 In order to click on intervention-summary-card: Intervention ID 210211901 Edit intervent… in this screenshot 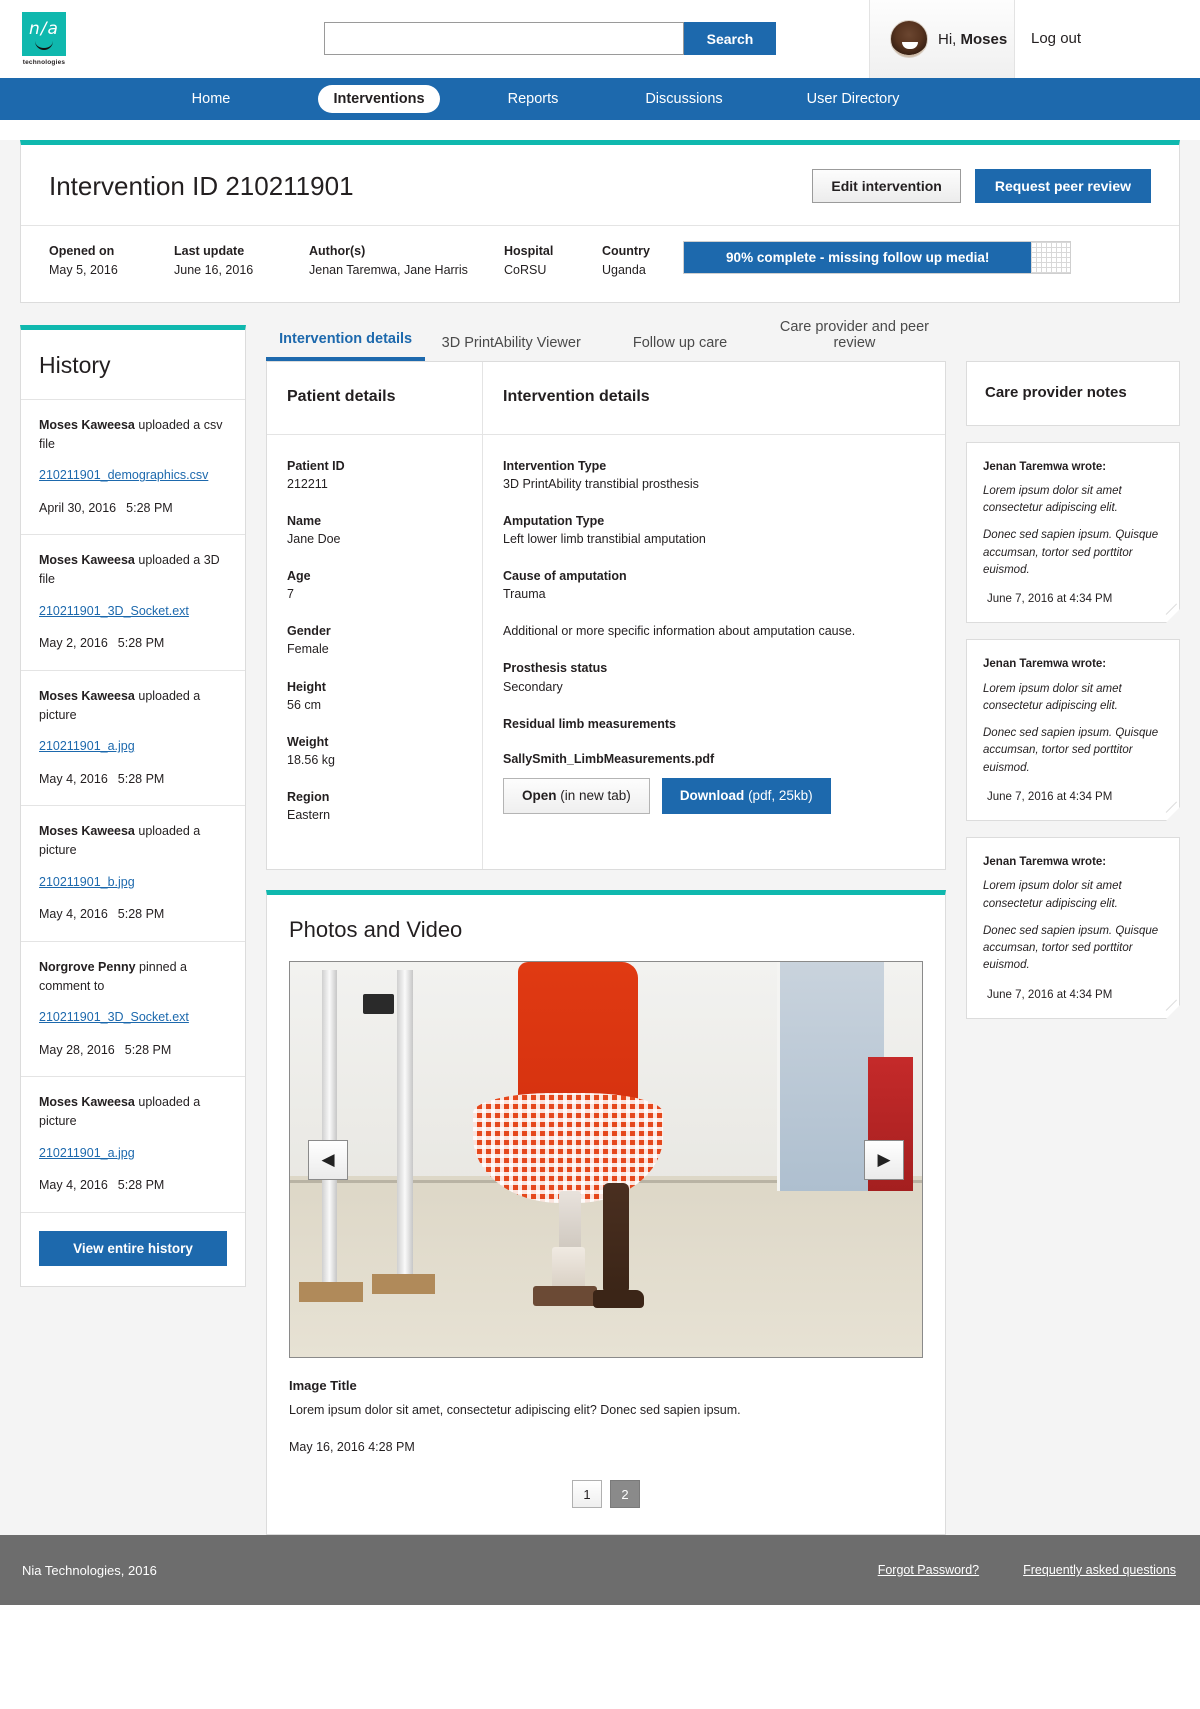, I will do `click(600, 221)`.